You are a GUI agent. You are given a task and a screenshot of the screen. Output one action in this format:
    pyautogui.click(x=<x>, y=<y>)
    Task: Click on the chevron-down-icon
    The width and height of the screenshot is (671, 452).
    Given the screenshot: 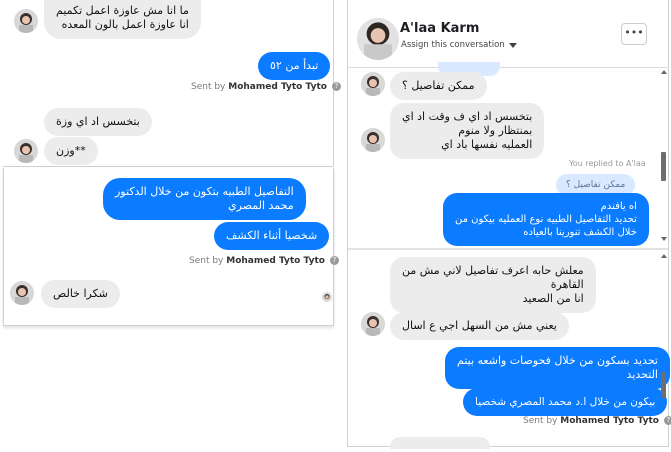 What is the action you would take?
    pyautogui.click(x=512, y=45)
    